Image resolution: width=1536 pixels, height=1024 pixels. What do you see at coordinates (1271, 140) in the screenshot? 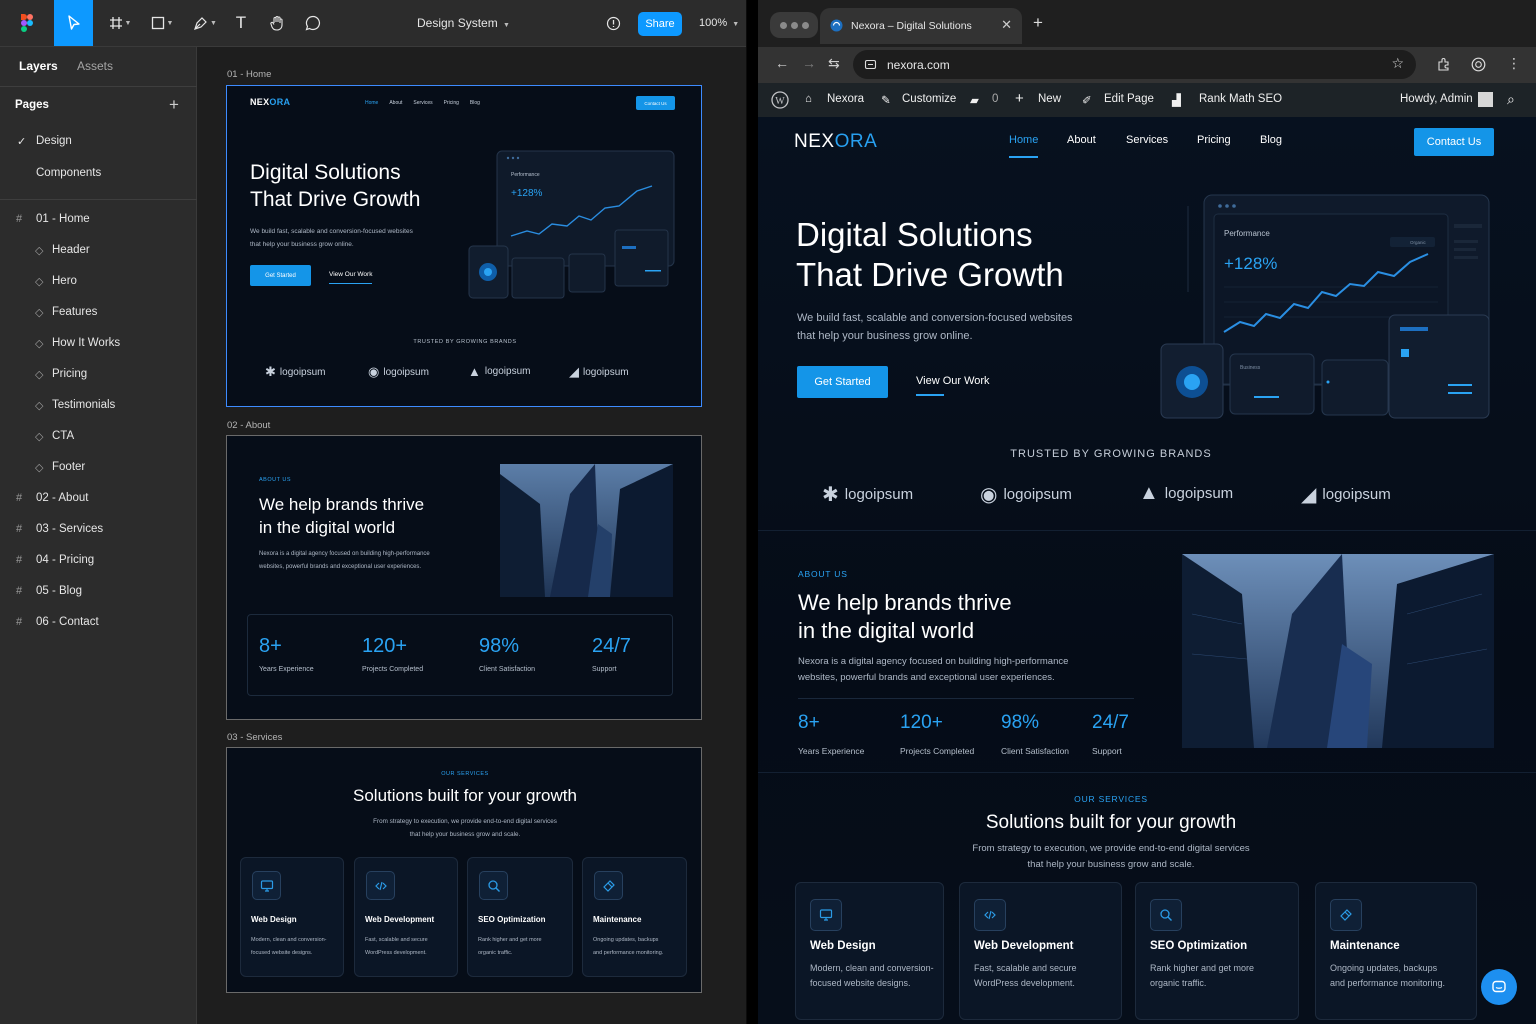
I see `nav-blog: Blog` at bounding box center [1271, 140].